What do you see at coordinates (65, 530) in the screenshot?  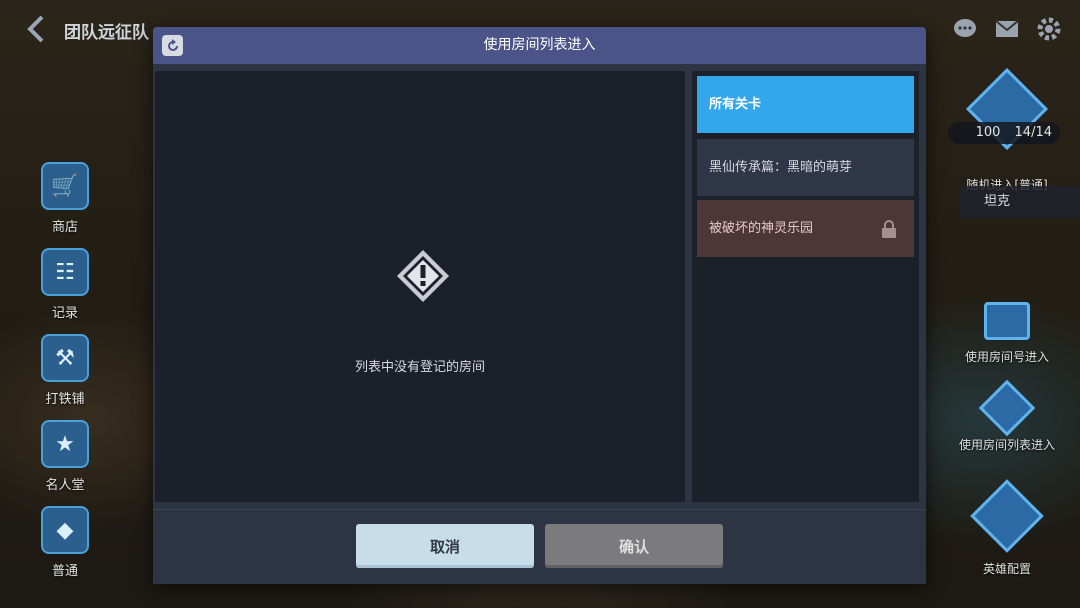 I see `emblem-icon: ◆` at bounding box center [65, 530].